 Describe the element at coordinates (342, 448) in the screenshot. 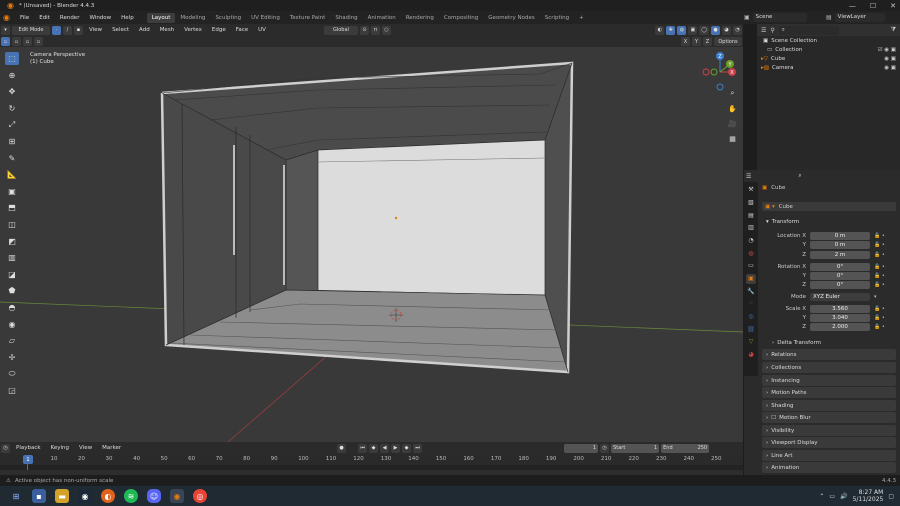

I see `record-icon: ●` at that location.